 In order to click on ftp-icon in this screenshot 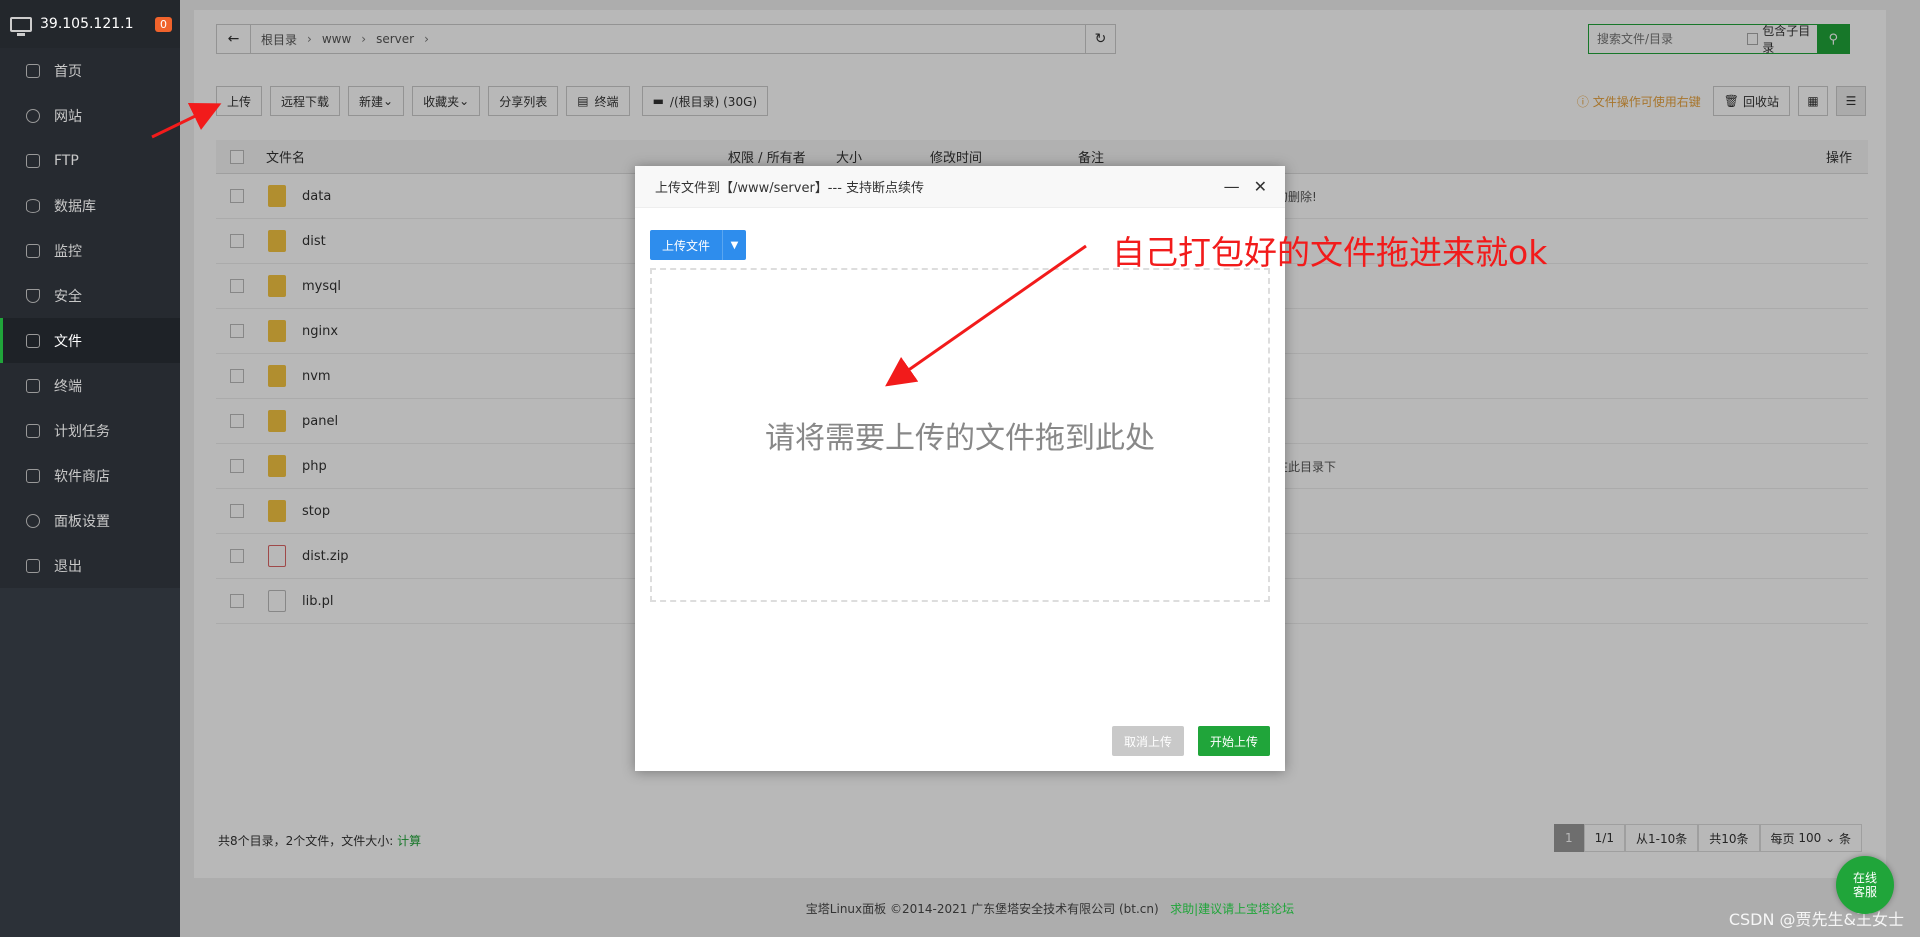, I will do `click(33, 160)`.